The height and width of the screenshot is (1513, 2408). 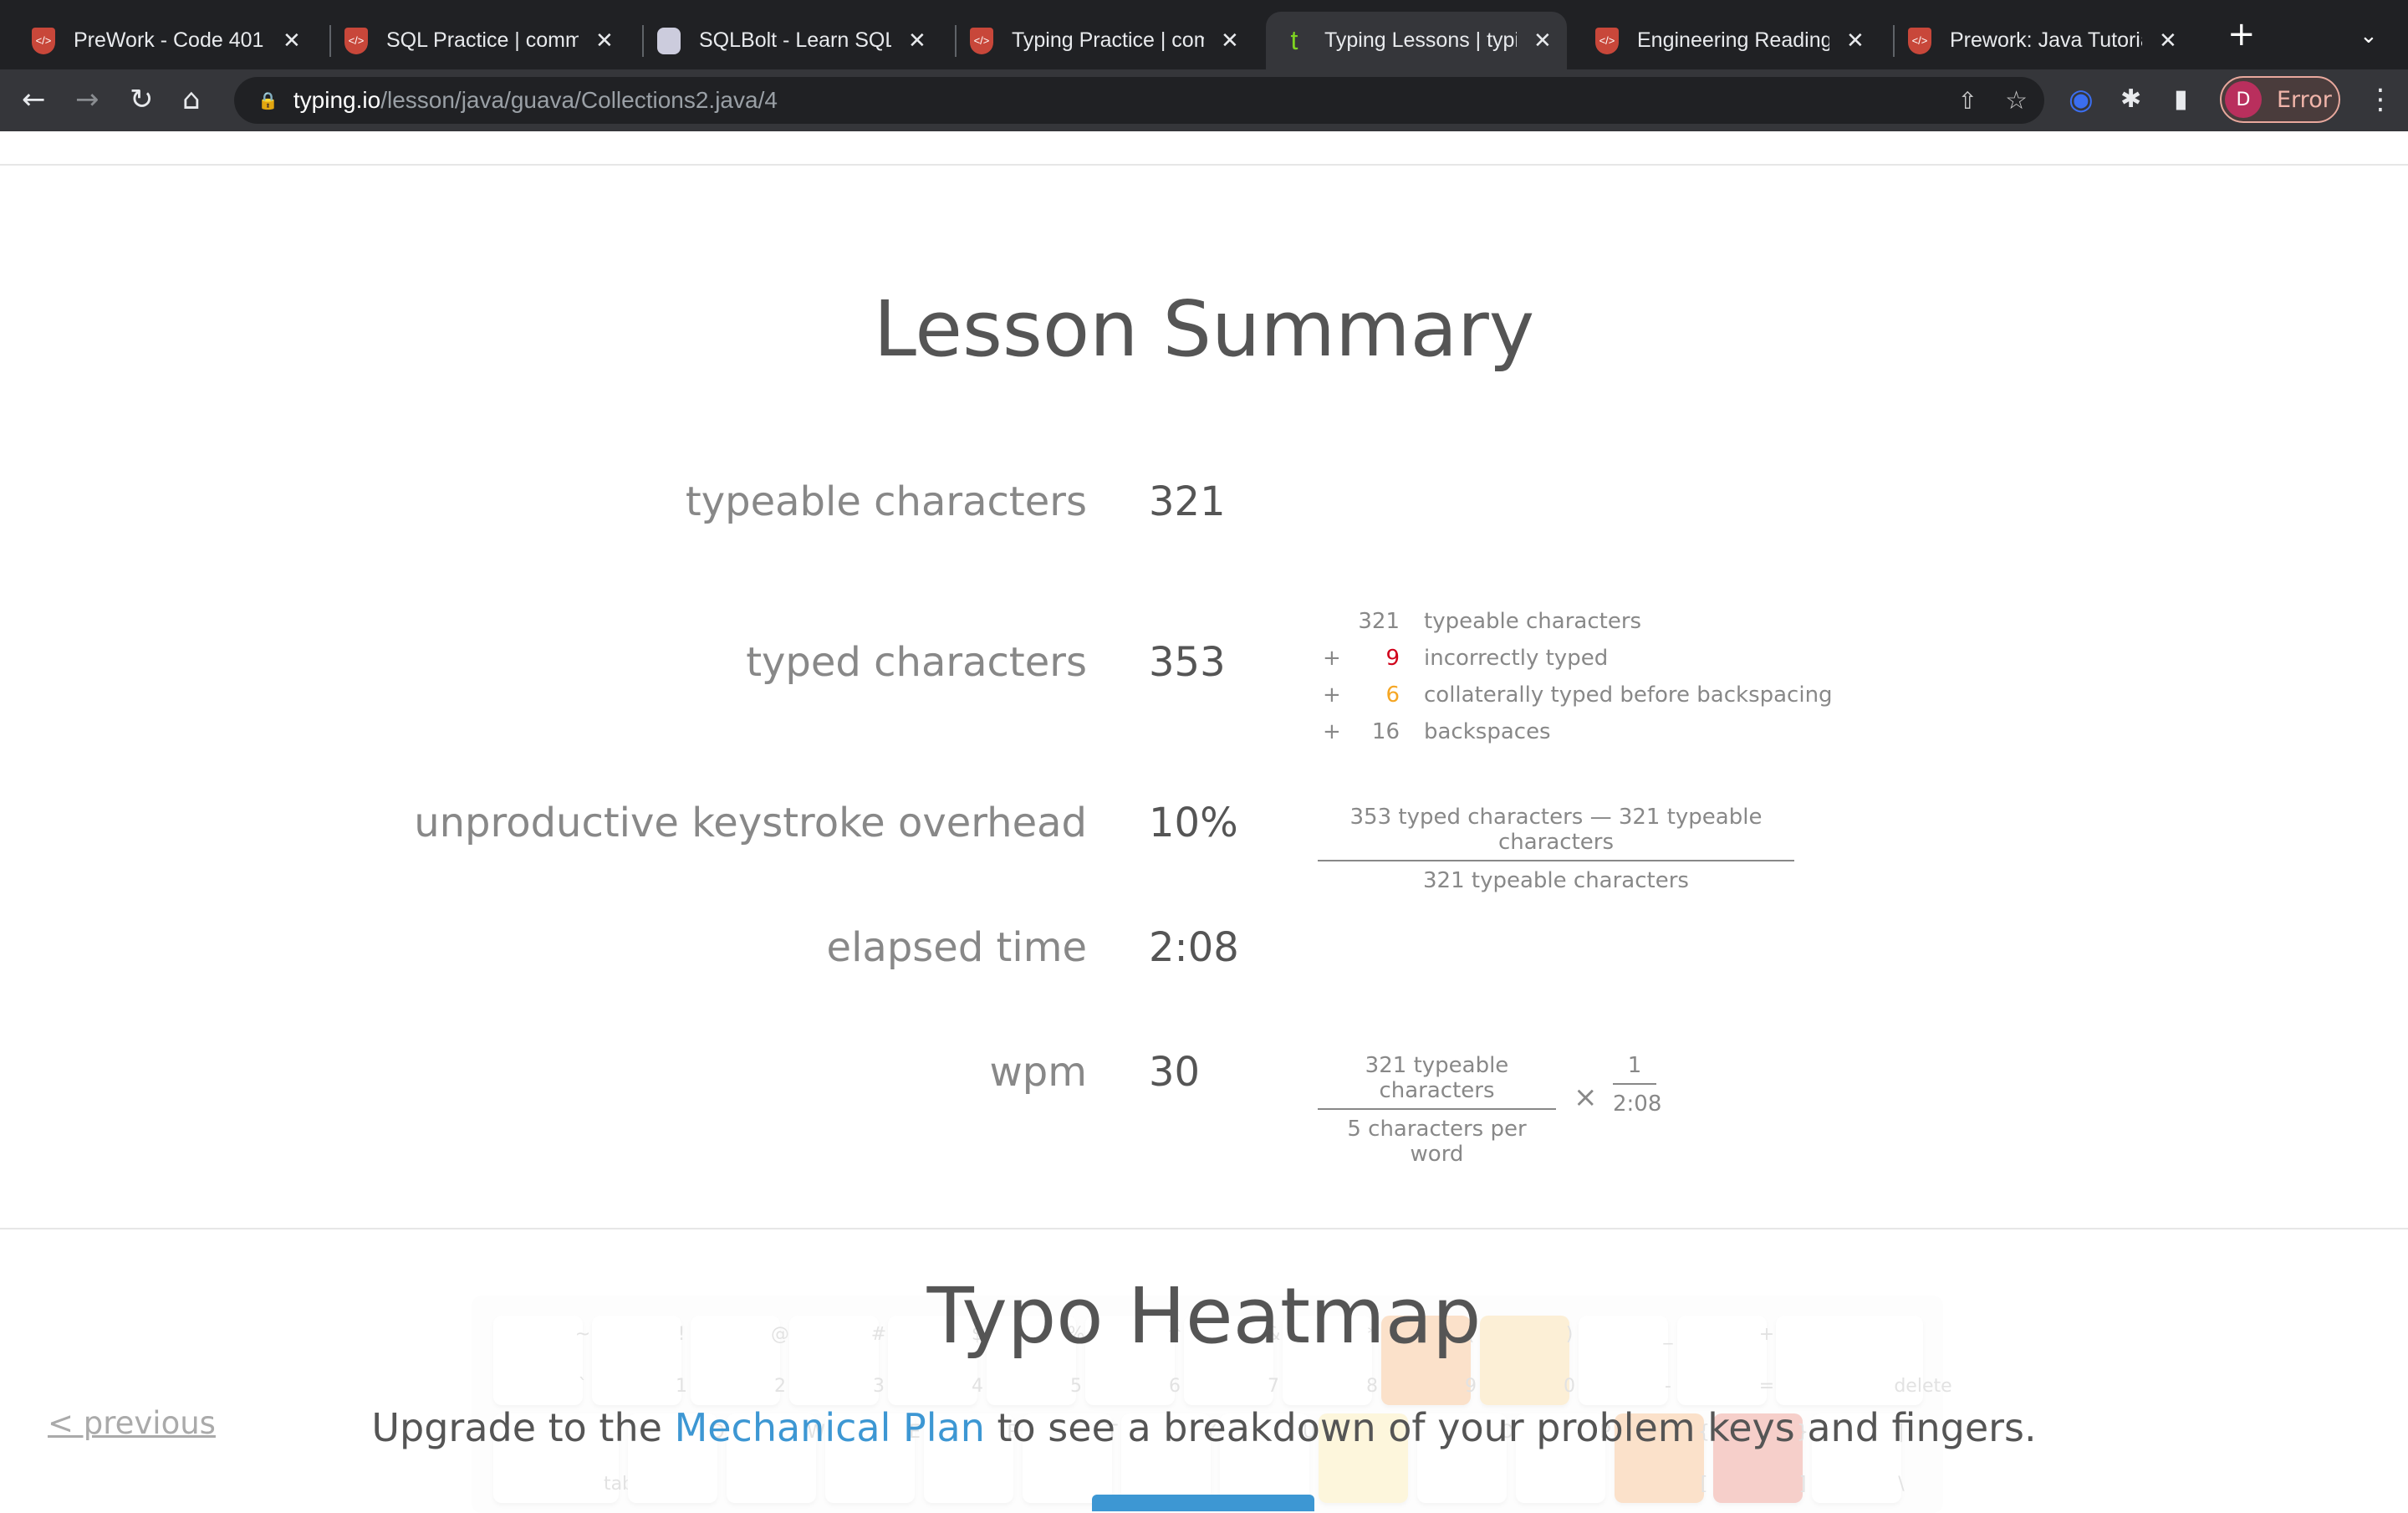 What do you see at coordinates (1194, 823) in the screenshot?
I see `stat-value: 10%` at bounding box center [1194, 823].